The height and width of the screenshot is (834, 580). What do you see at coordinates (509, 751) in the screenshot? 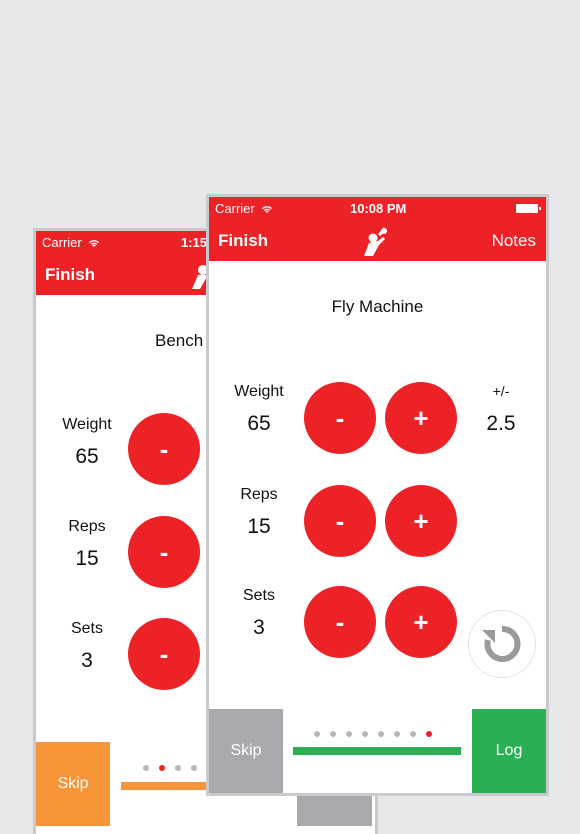
I see `log-button: Log` at bounding box center [509, 751].